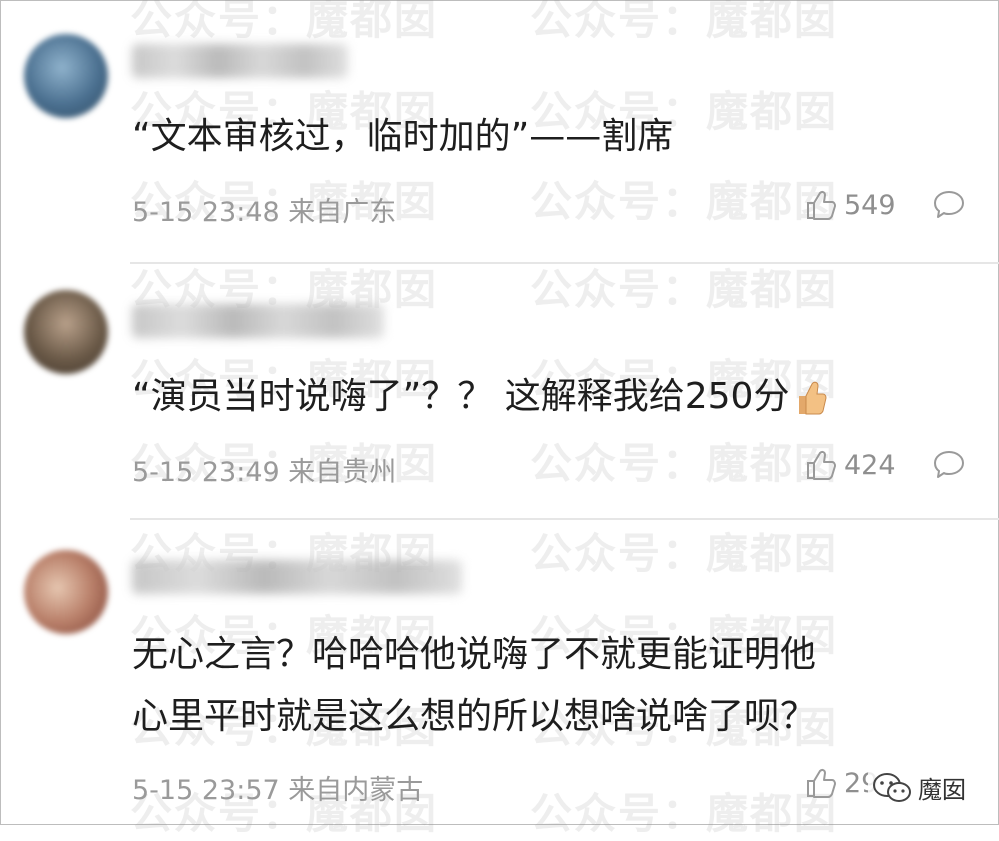 This screenshot has height=841, width=999. I want to click on comment-location: 来自内蒙古, so click(356, 790).